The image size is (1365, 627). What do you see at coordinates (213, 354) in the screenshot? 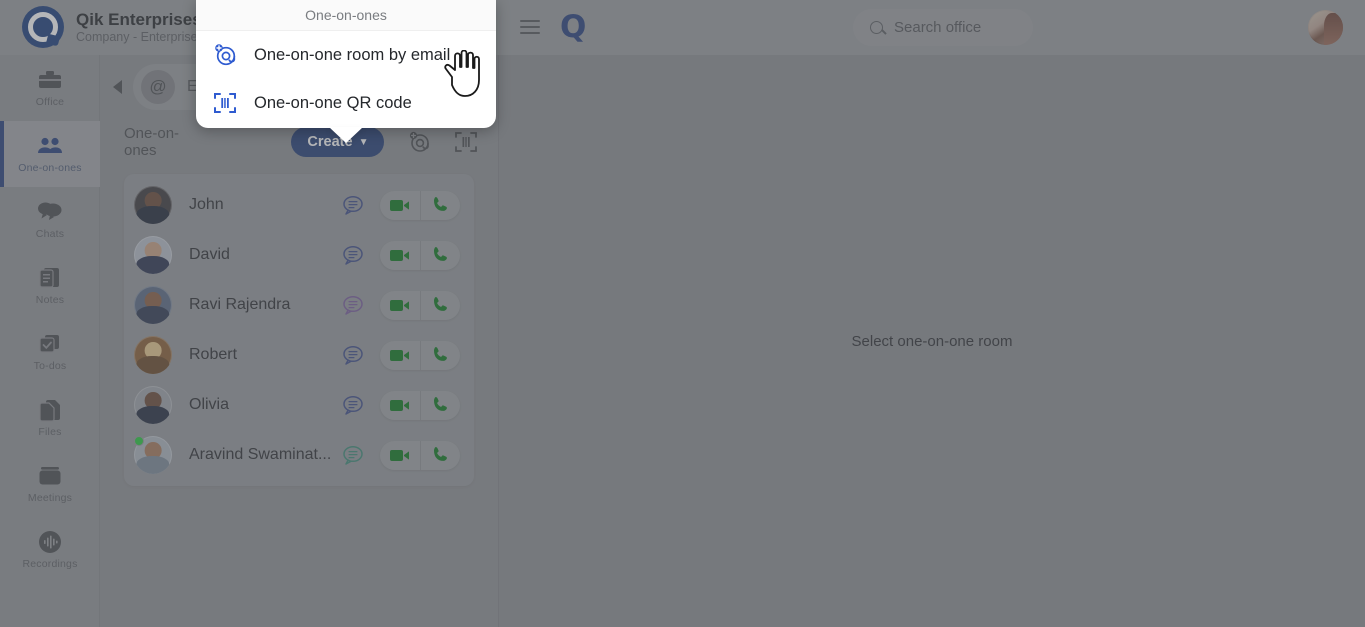
I see `contact-name: Robert` at bounding box center [213, 354].